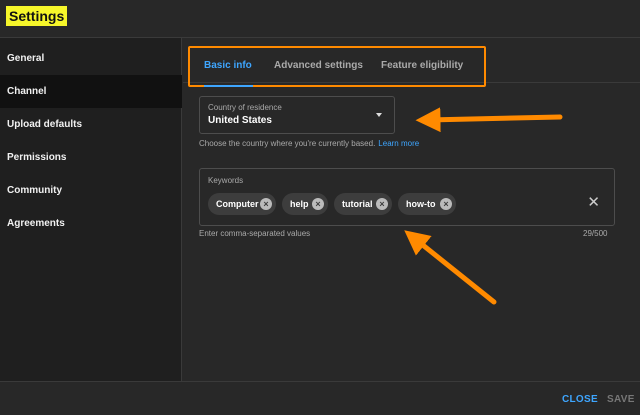 This screenshot has height=415, width=640. I want to click on arrow-to-country, so click(489, 120).